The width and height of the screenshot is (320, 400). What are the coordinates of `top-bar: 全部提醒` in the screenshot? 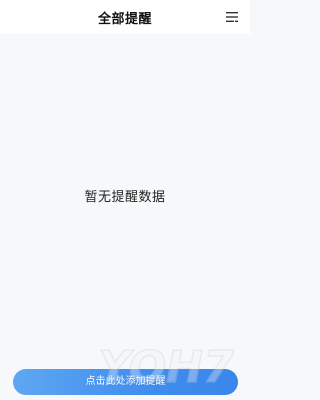 It's located at (125, 17).